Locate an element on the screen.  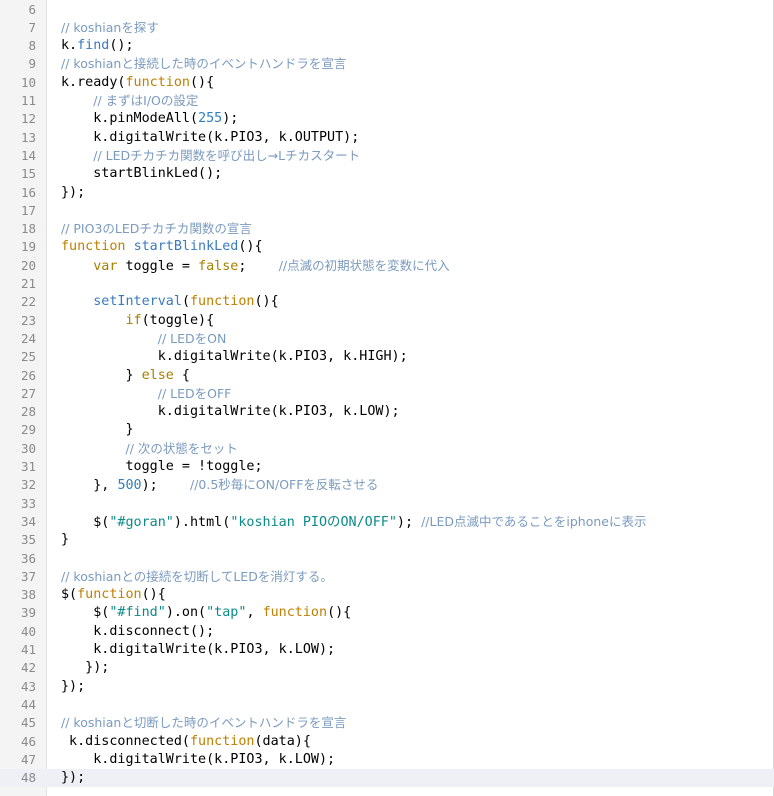
code-comment: // koshianと接続した時のイベントハンドラを宣言 is located at coordinates (204, 64).